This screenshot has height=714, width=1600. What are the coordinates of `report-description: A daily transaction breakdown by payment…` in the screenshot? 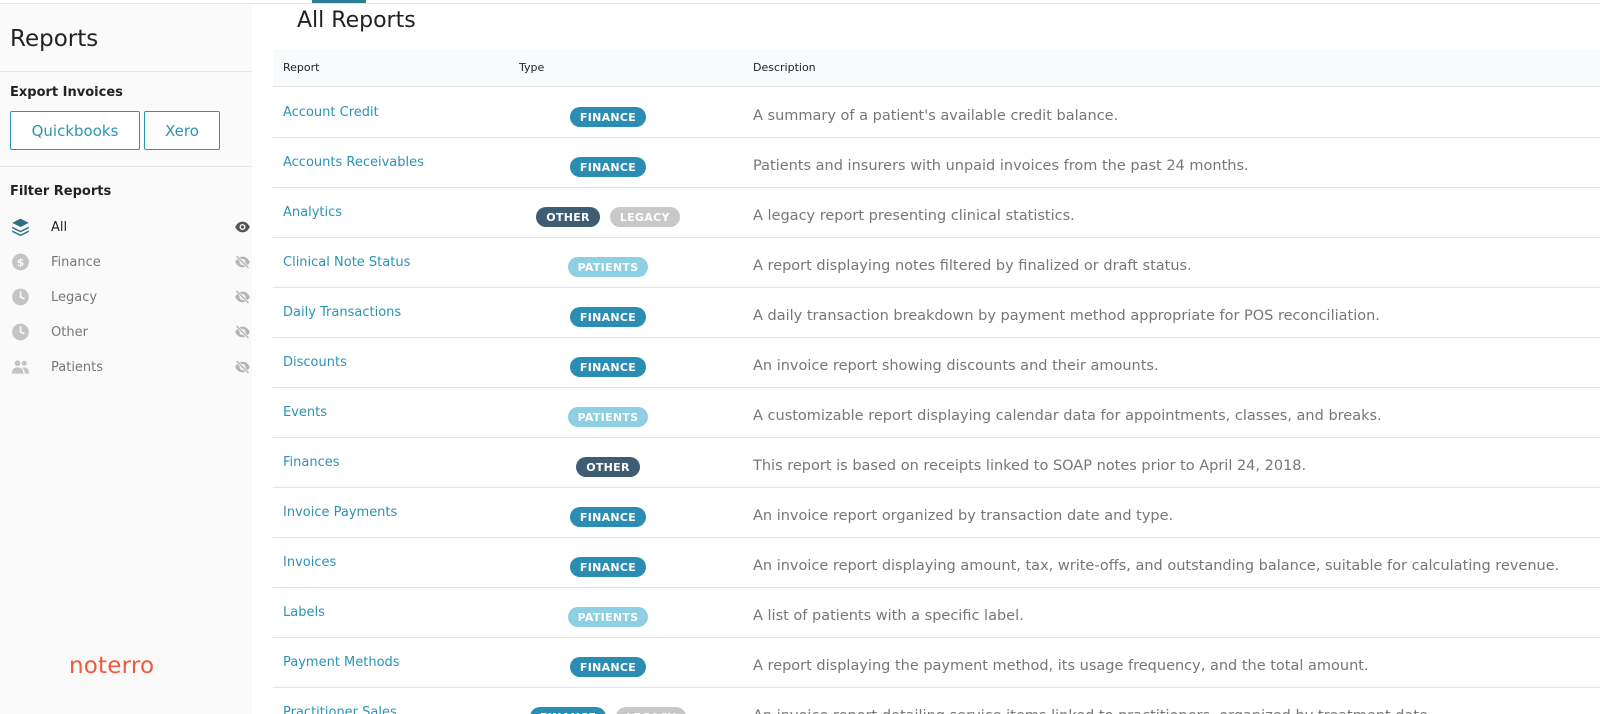 It's located at (1066, 316).